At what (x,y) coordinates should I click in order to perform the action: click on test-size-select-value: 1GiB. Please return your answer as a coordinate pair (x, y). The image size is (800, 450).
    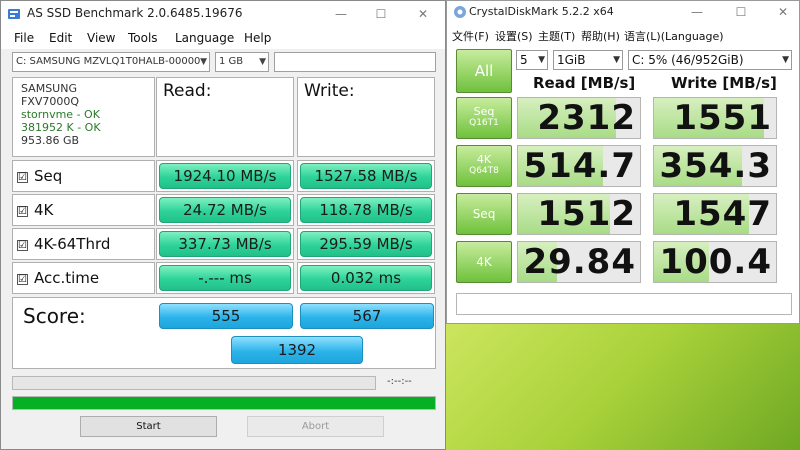
    Looking at the image, I should click on (571, 60).